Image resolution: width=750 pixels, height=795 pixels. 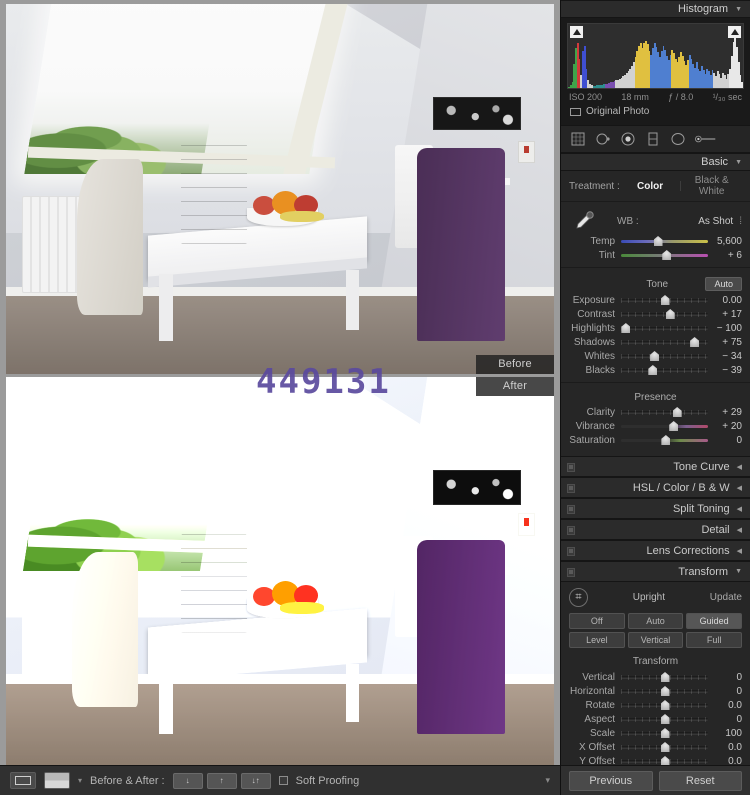 I want to click on upright-grid-icon: ⌗, so click(x=578, y=597).